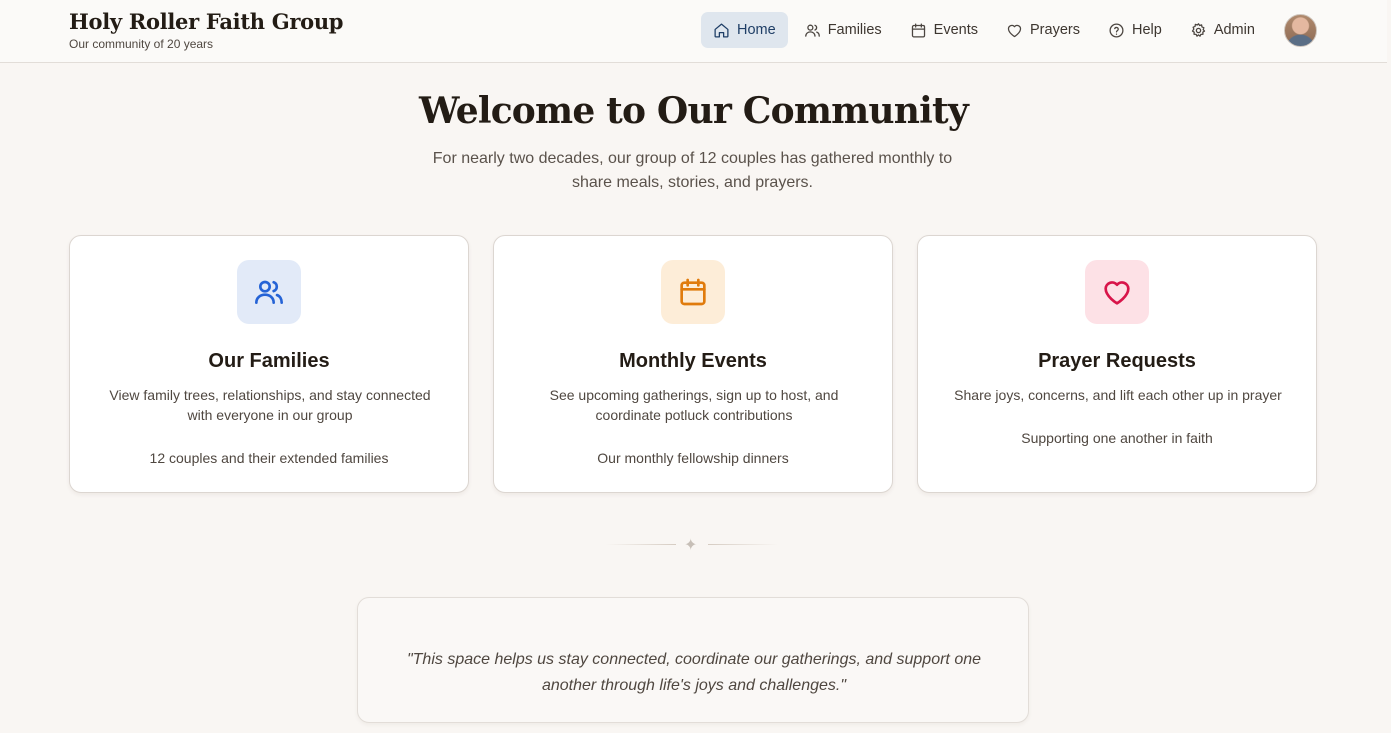 This screenshot has width=1391, height=733. What do you see at coordinates (1117, 438) in the screenshot?
I see `card-footer: Supporting one another in faith` at bounding box center [1117, 438].